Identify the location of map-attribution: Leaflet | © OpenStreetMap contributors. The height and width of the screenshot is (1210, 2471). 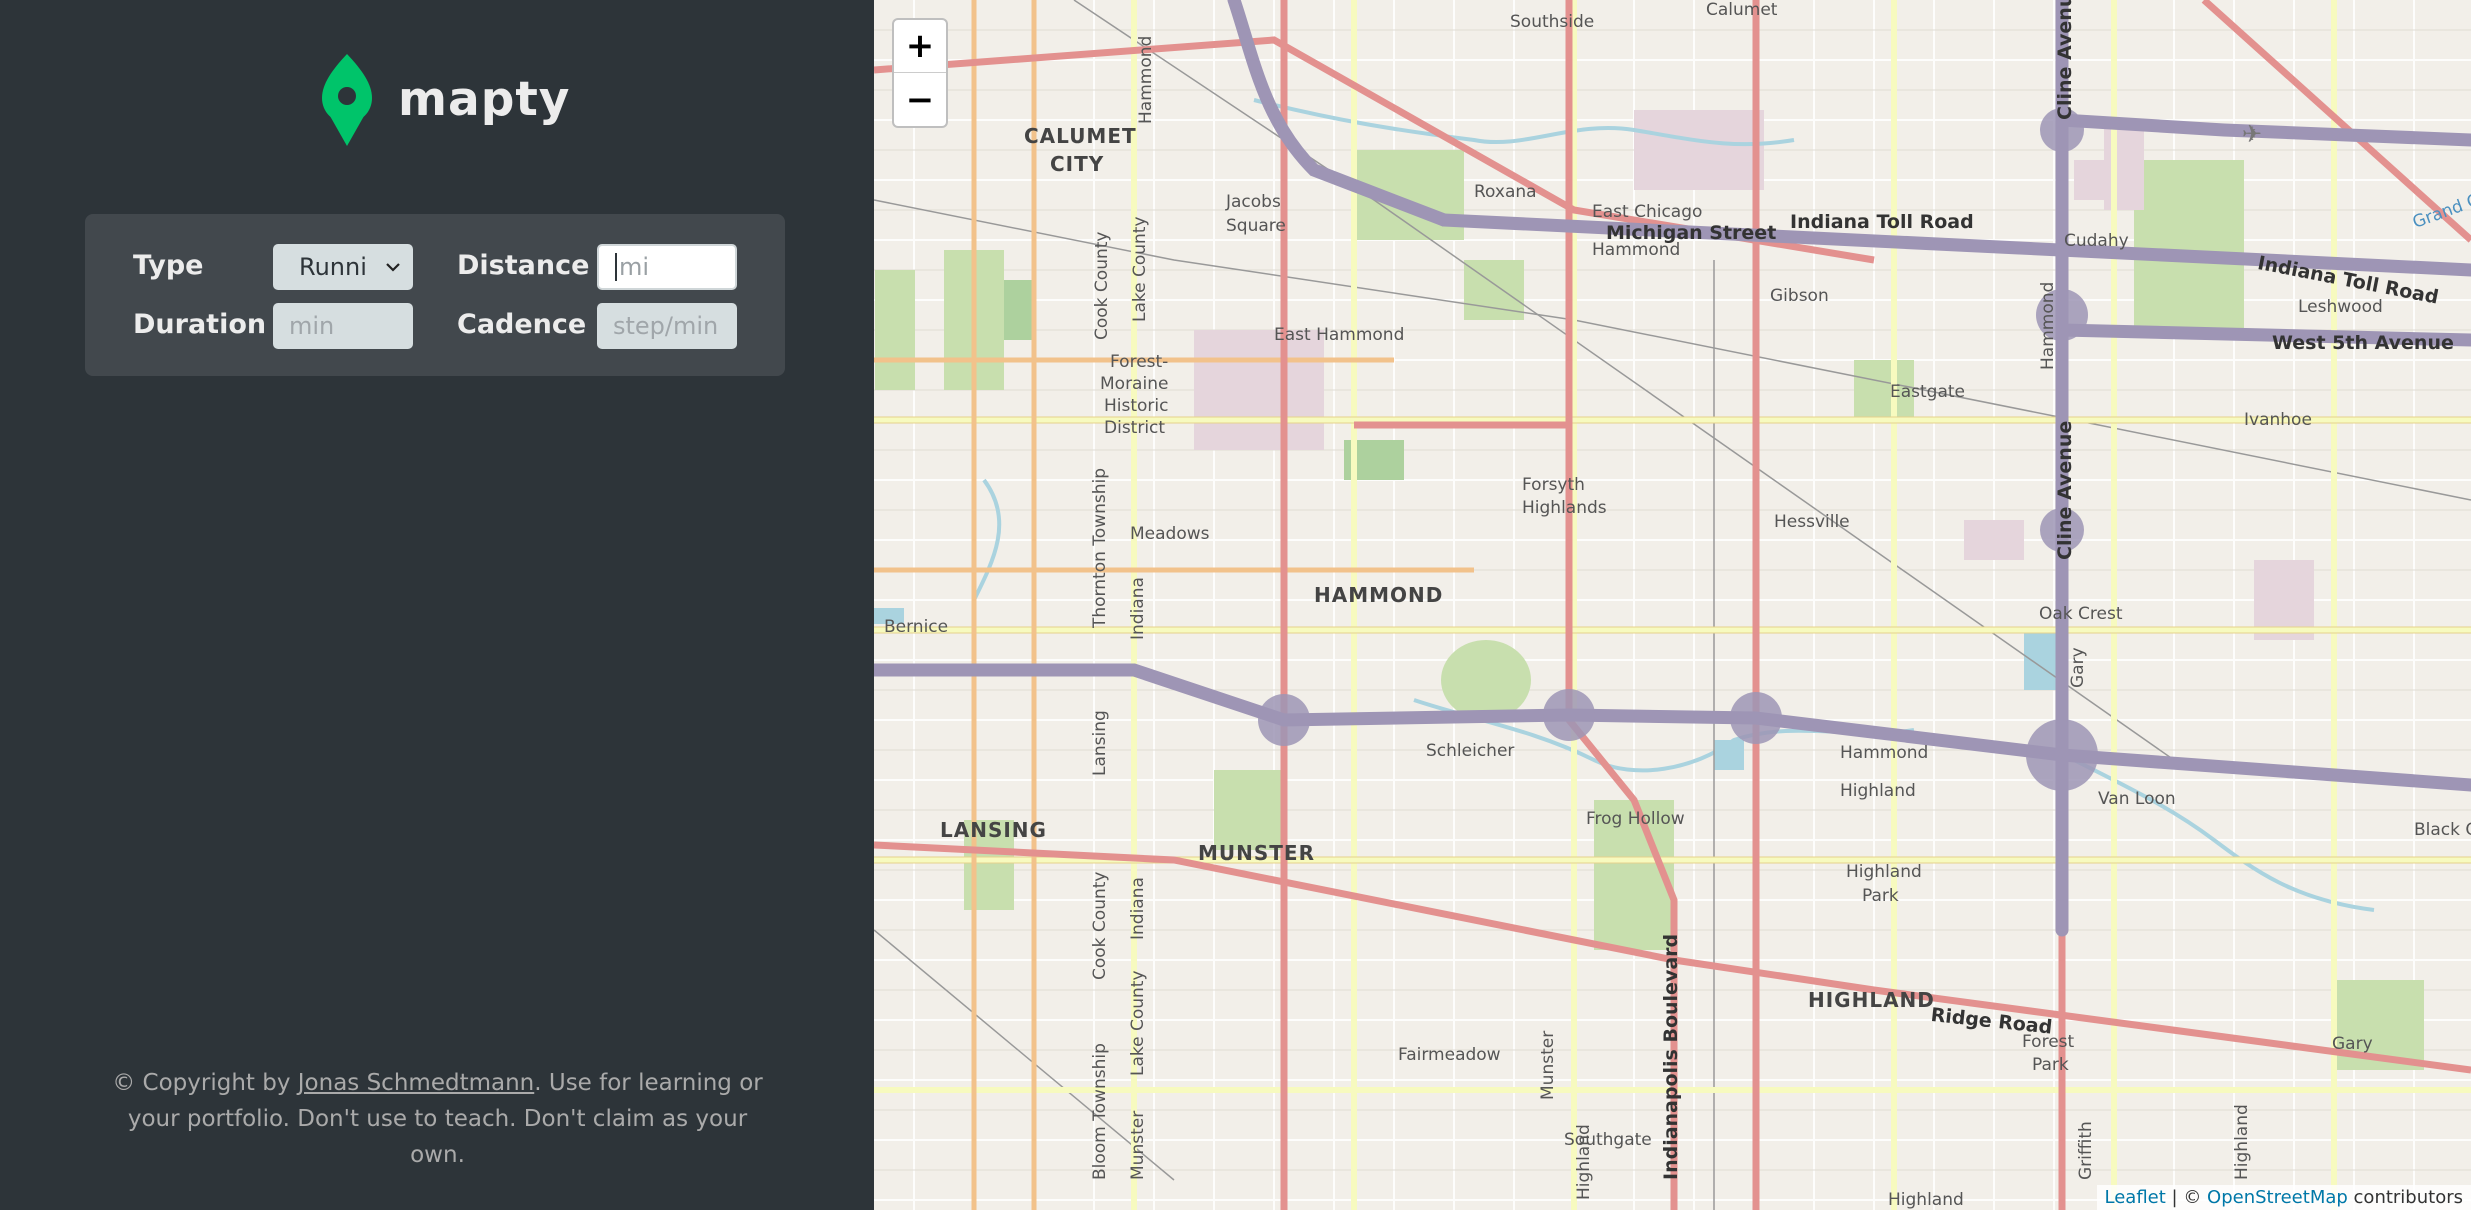
(2283, 1197).